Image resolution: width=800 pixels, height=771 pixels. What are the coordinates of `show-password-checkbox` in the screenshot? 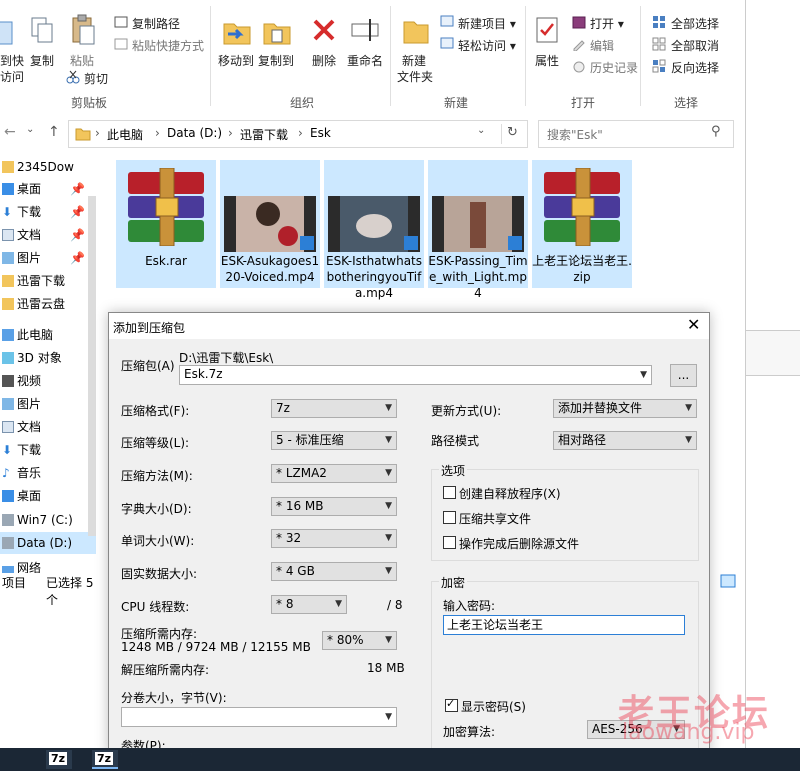 It's located at (451, 704).